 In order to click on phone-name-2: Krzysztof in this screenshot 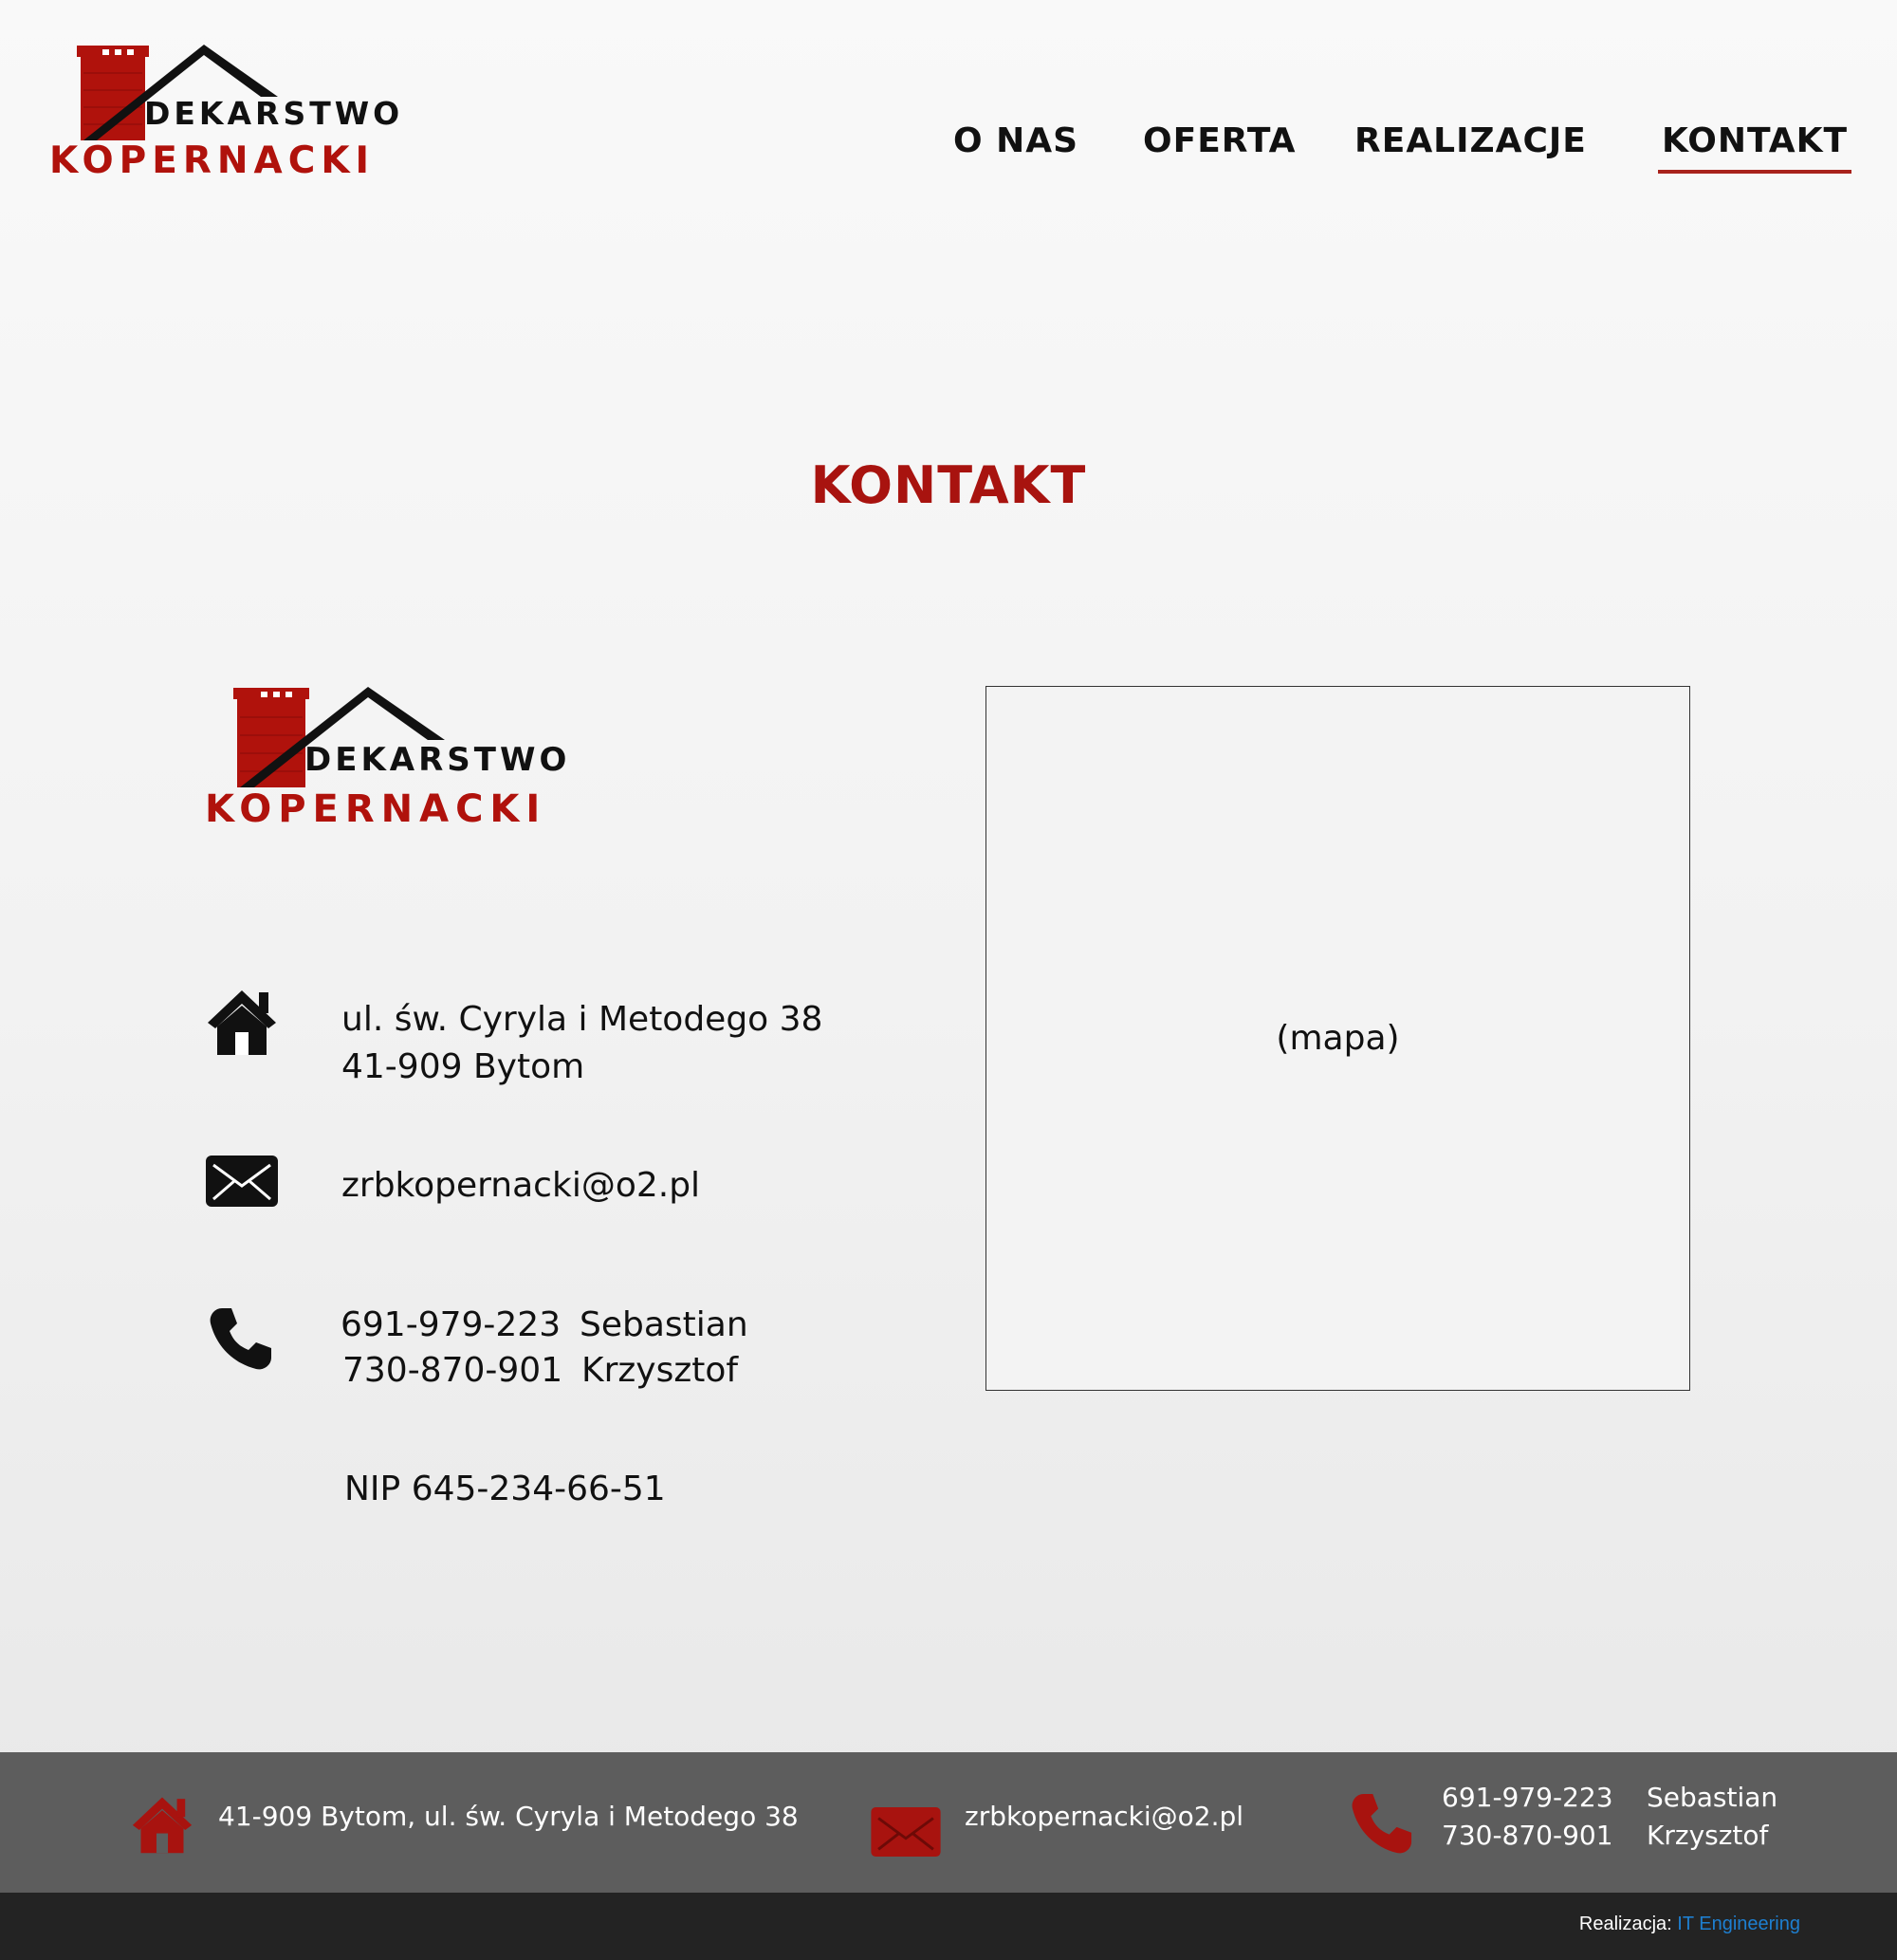, I will do `click(660, 1370)`.